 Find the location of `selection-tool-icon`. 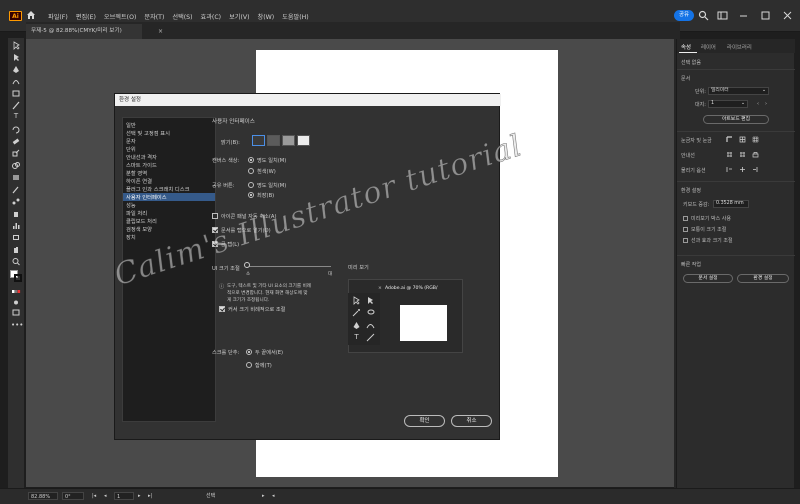

selection-tool-icon is located at coordinates (16, 45).